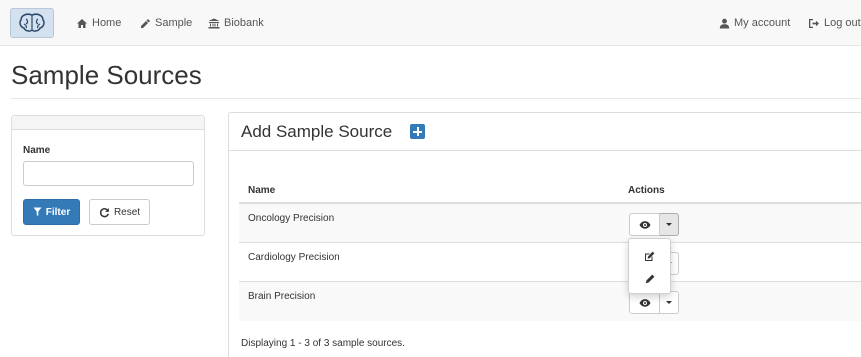 The height and width of the screenshot is (357, 861). Describe the element at coordinates (814, 23) in the screenshot. I see `logout-icon` at that location.